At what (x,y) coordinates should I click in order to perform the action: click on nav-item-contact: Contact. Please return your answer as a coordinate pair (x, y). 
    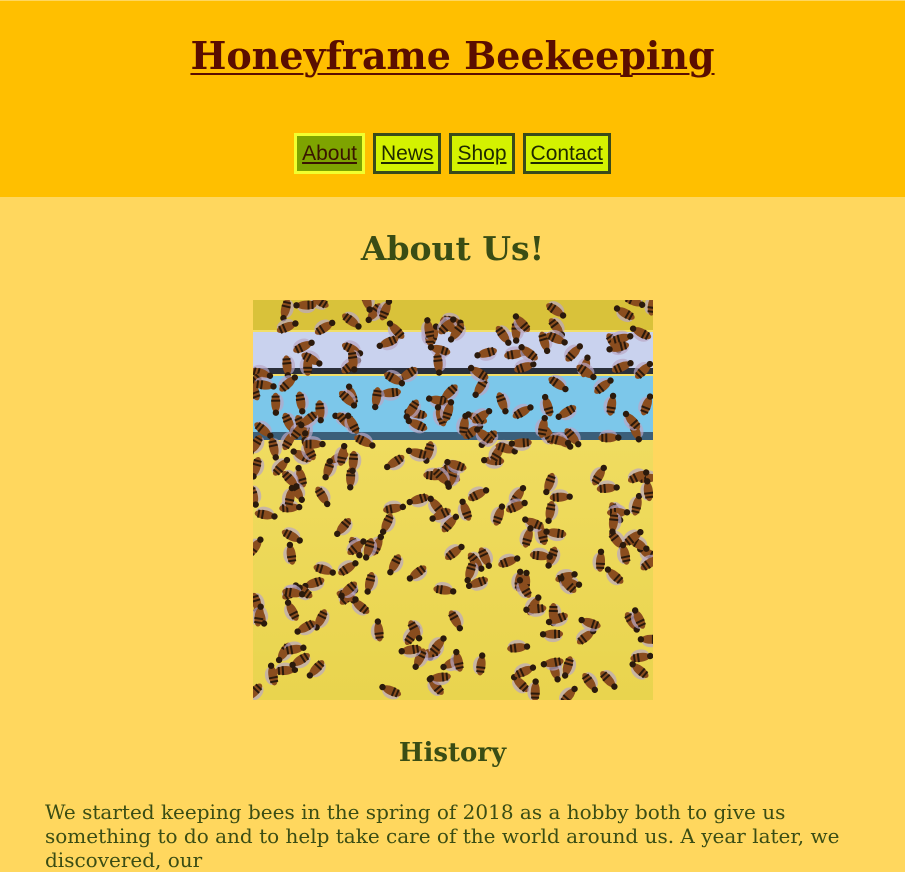
    Looking at the image, I should click on (567, 153).